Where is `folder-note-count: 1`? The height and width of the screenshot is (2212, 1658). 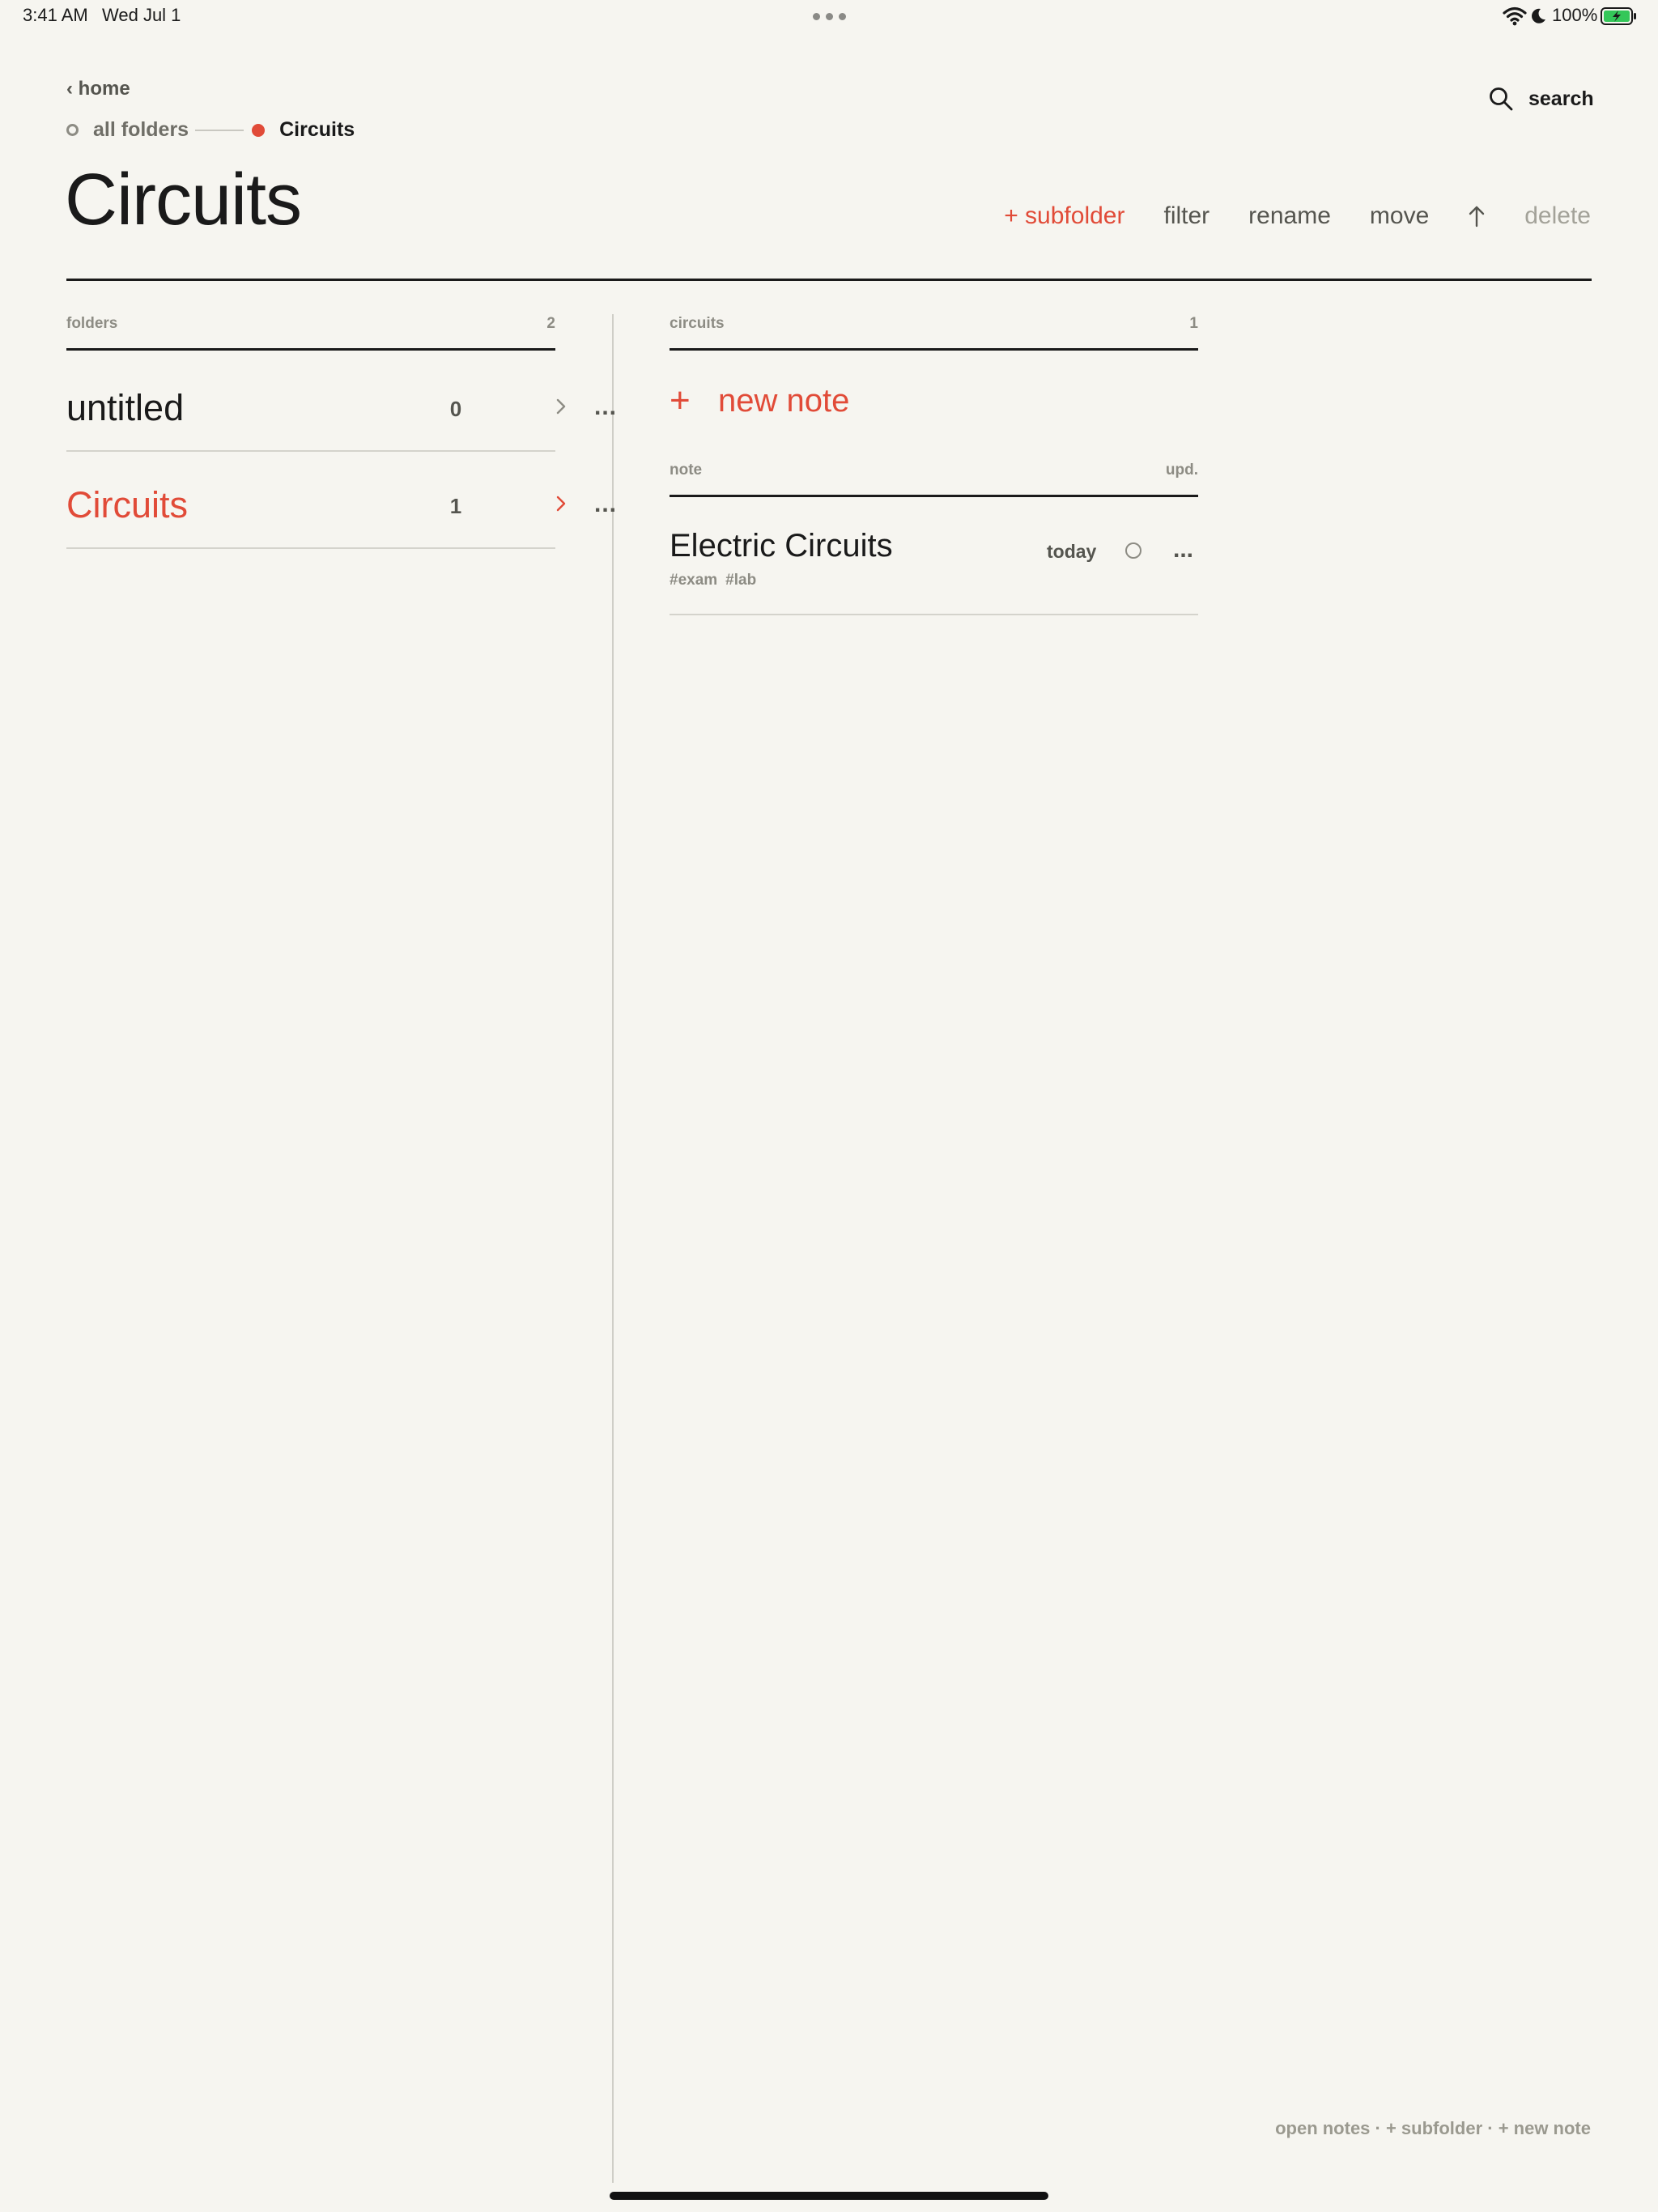 folder-note-count: 1 is located at coordinates (455, 506).